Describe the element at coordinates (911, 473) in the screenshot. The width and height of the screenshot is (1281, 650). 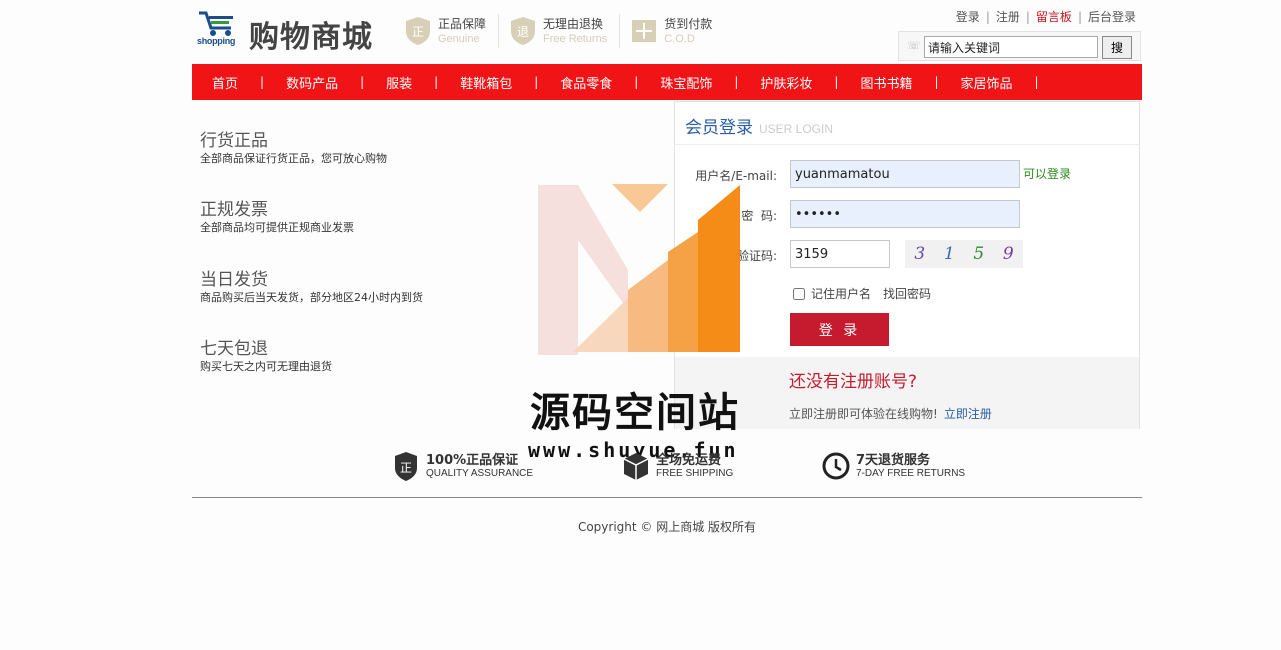
I see `service-subtitle: 7-DAY FREE RETURNS` at that location.